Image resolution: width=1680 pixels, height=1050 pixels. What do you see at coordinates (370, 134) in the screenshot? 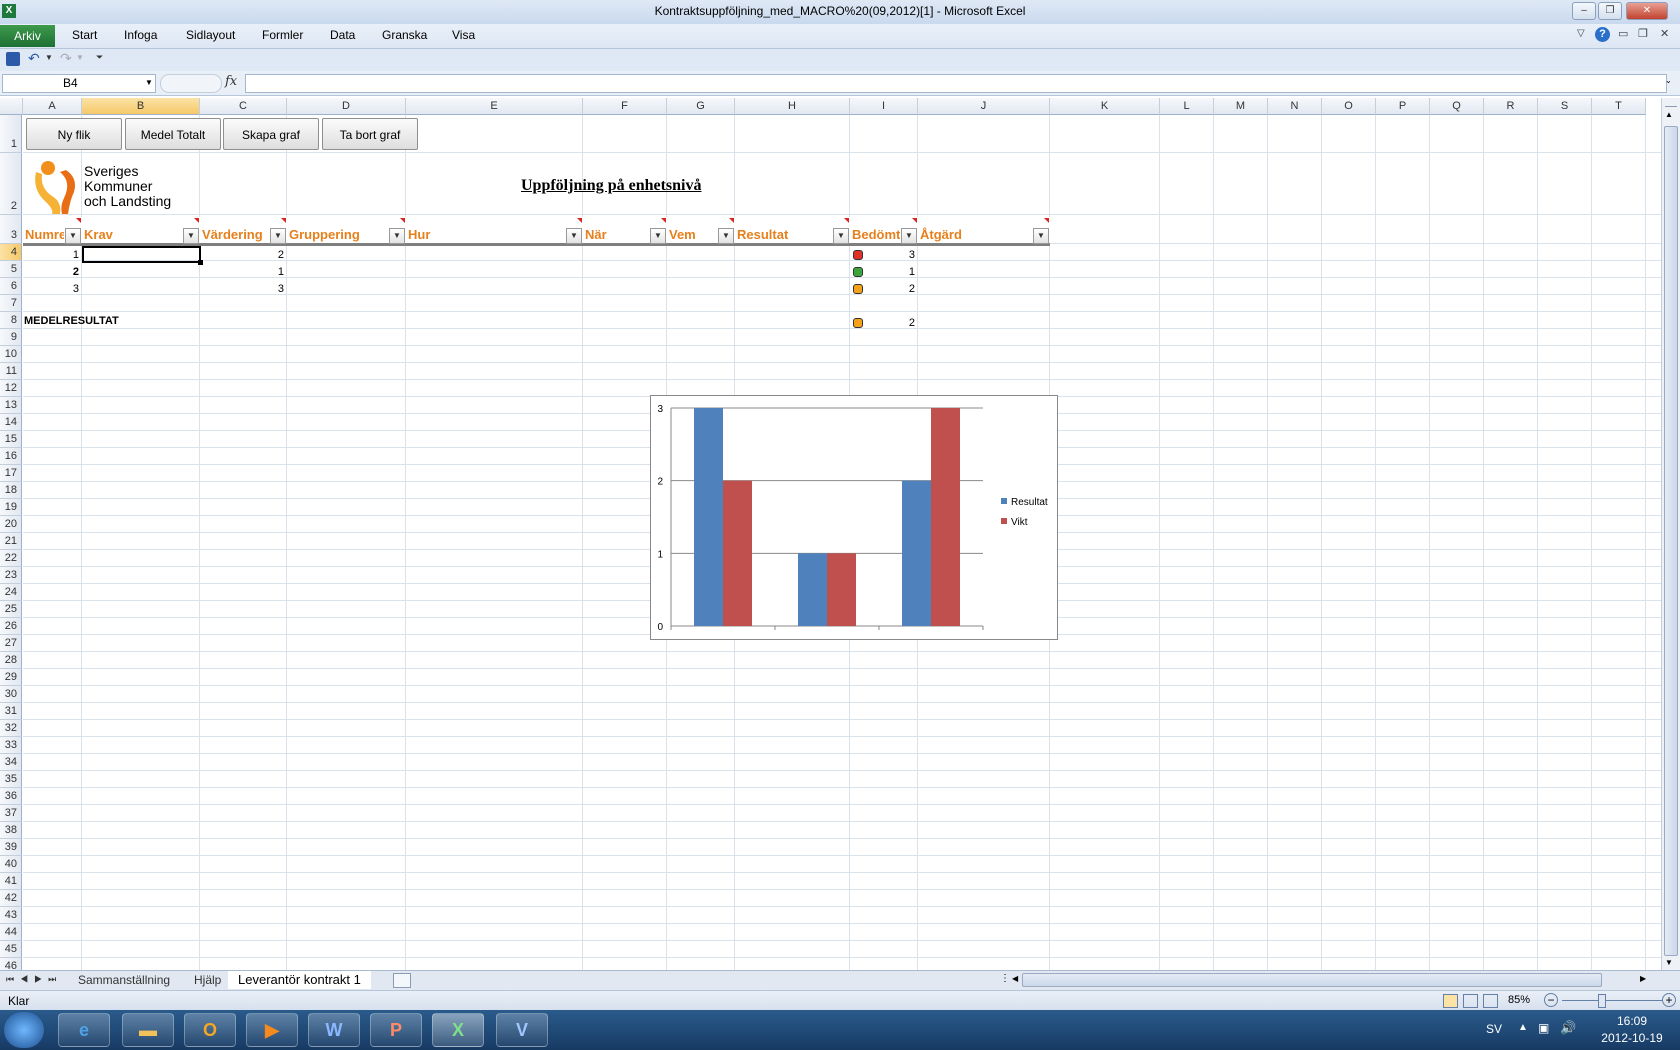
I see `delete-chart-button: Ta bort graf` at bounding box center [370, 134].